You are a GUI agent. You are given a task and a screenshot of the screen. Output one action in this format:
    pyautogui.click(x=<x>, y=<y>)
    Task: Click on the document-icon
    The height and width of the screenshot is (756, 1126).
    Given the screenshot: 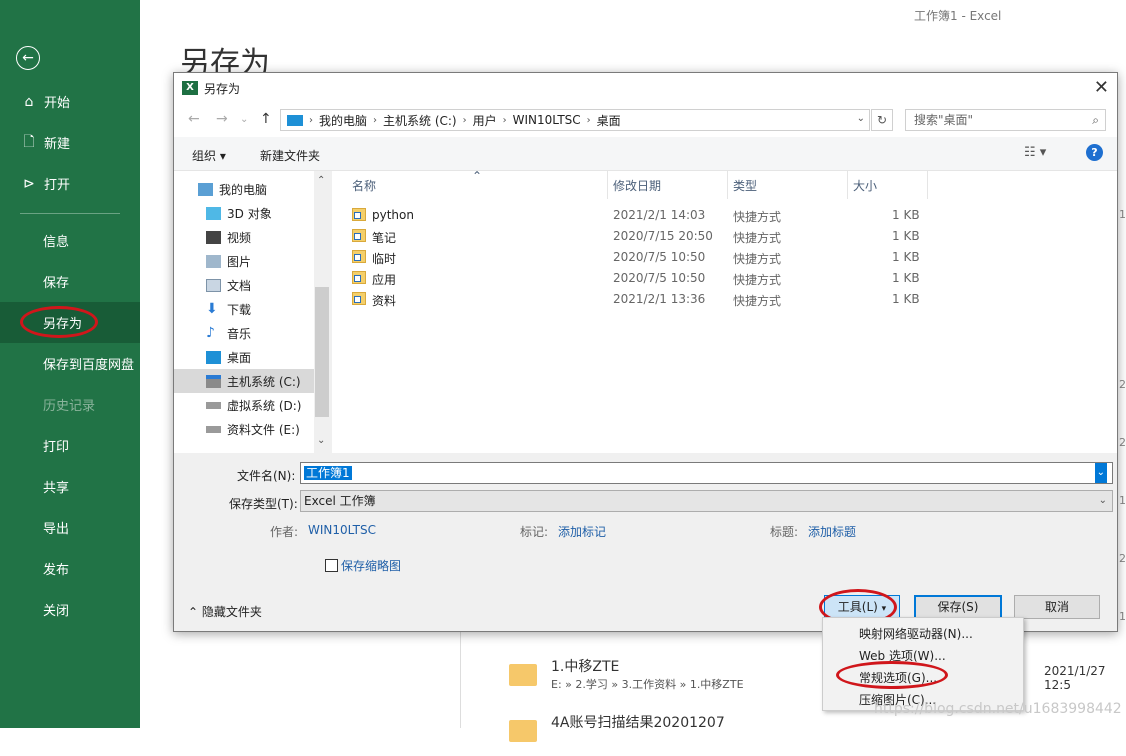 What is the action you would take?
    pyautogui.click(x=213, y=285)
    